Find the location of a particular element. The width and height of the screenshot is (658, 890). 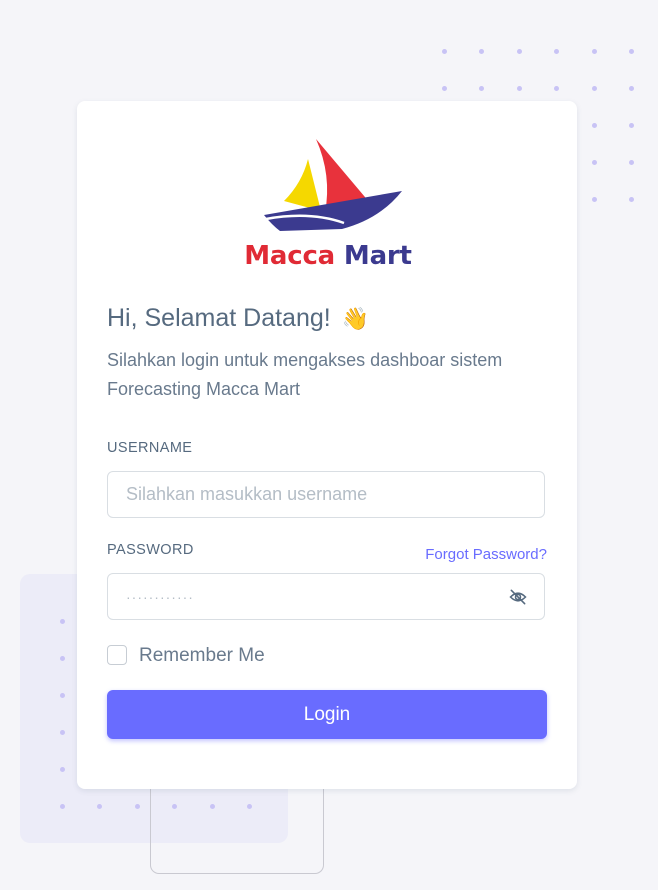

waving-hand-icon: 👋 is located at coordinates (355, 318).